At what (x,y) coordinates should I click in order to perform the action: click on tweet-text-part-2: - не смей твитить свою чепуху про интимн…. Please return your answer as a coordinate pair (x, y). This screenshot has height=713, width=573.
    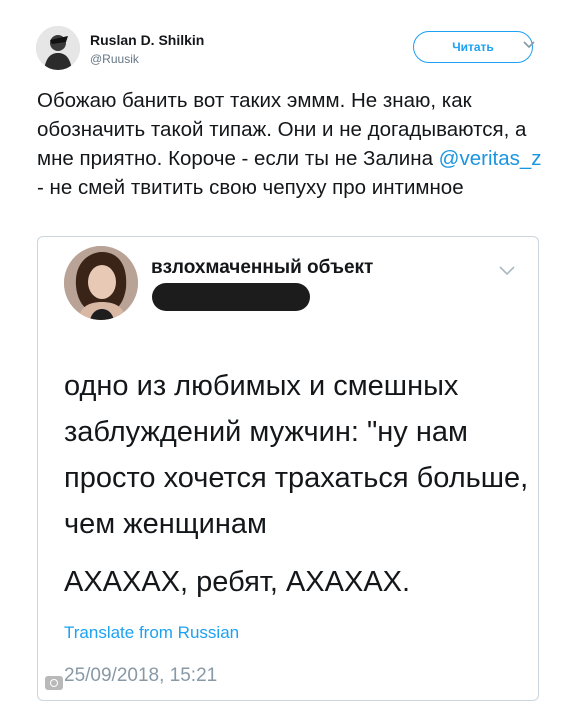
    Looking at the image, I should click on (250, 187).